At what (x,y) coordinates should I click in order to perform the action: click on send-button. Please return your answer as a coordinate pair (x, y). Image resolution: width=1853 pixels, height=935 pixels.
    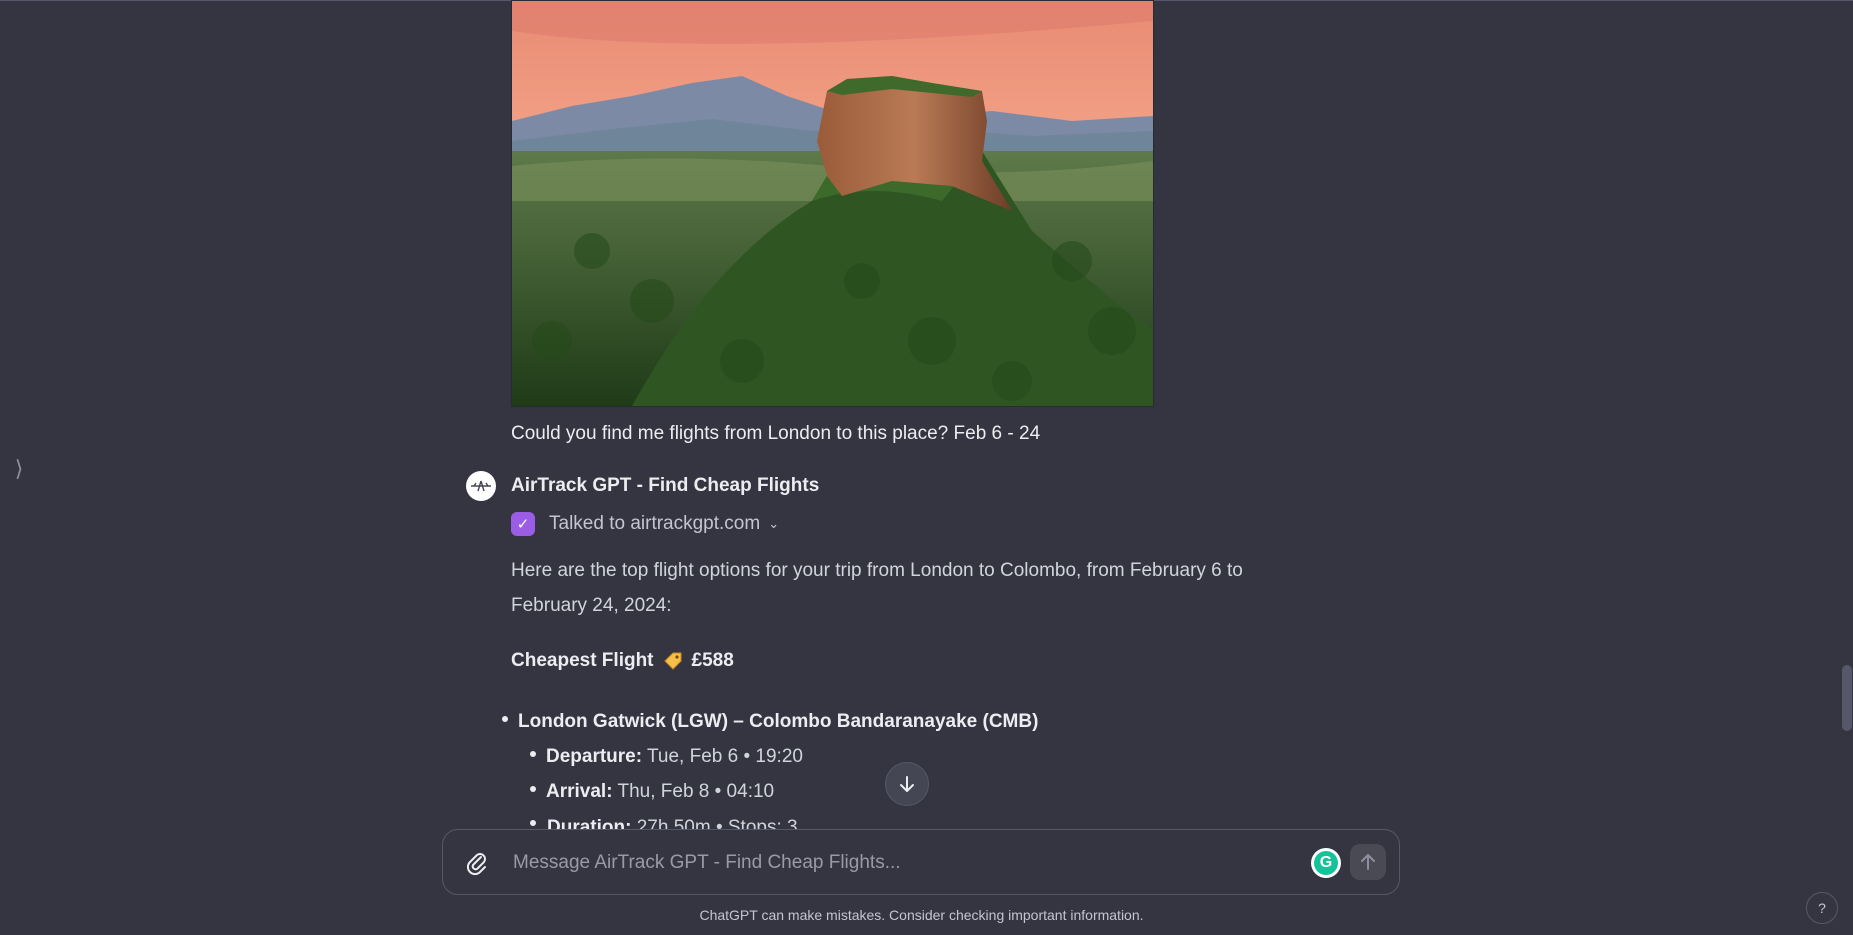
    Looking at the image, I should click on (1368, 862).